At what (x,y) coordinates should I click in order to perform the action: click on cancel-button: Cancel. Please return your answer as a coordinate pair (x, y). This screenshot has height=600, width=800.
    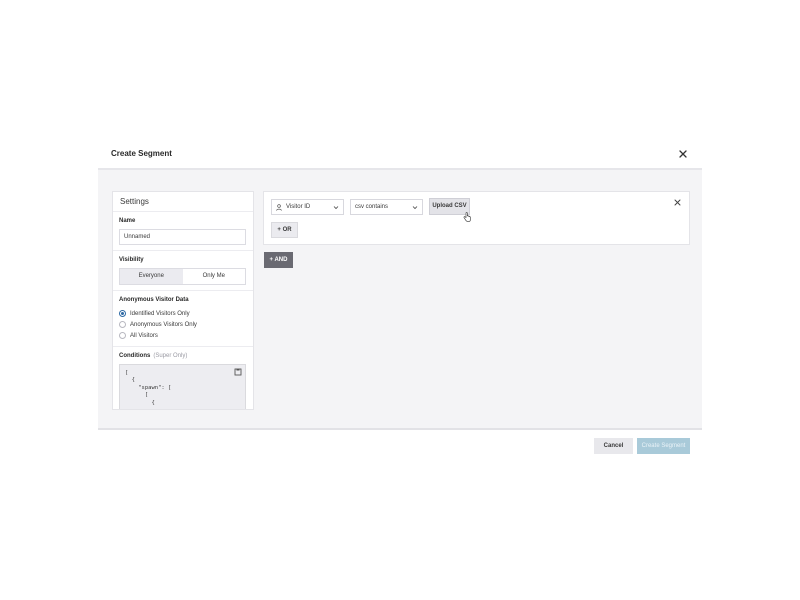
    Looking at the image, I should click on (613, 446).